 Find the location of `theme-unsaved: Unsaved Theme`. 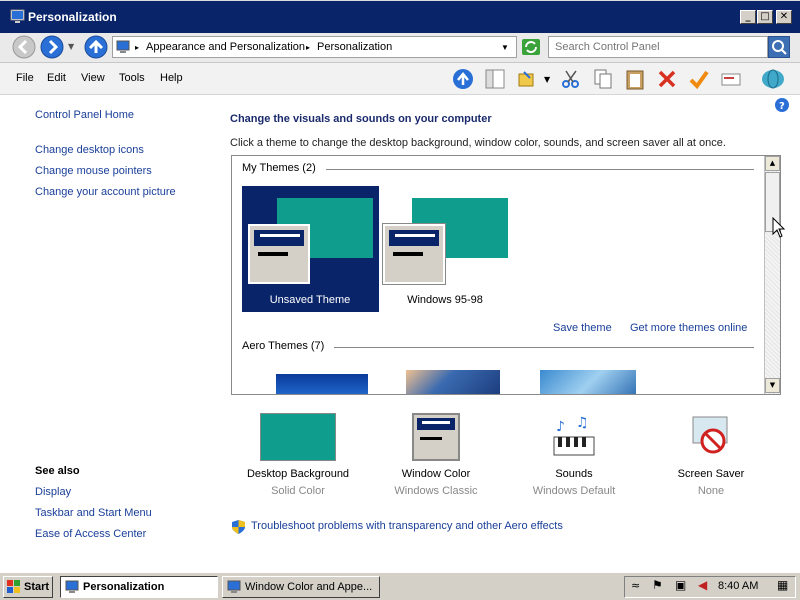

theme-unsaved: Unsaved Theme is located at coordinates (310, 249).